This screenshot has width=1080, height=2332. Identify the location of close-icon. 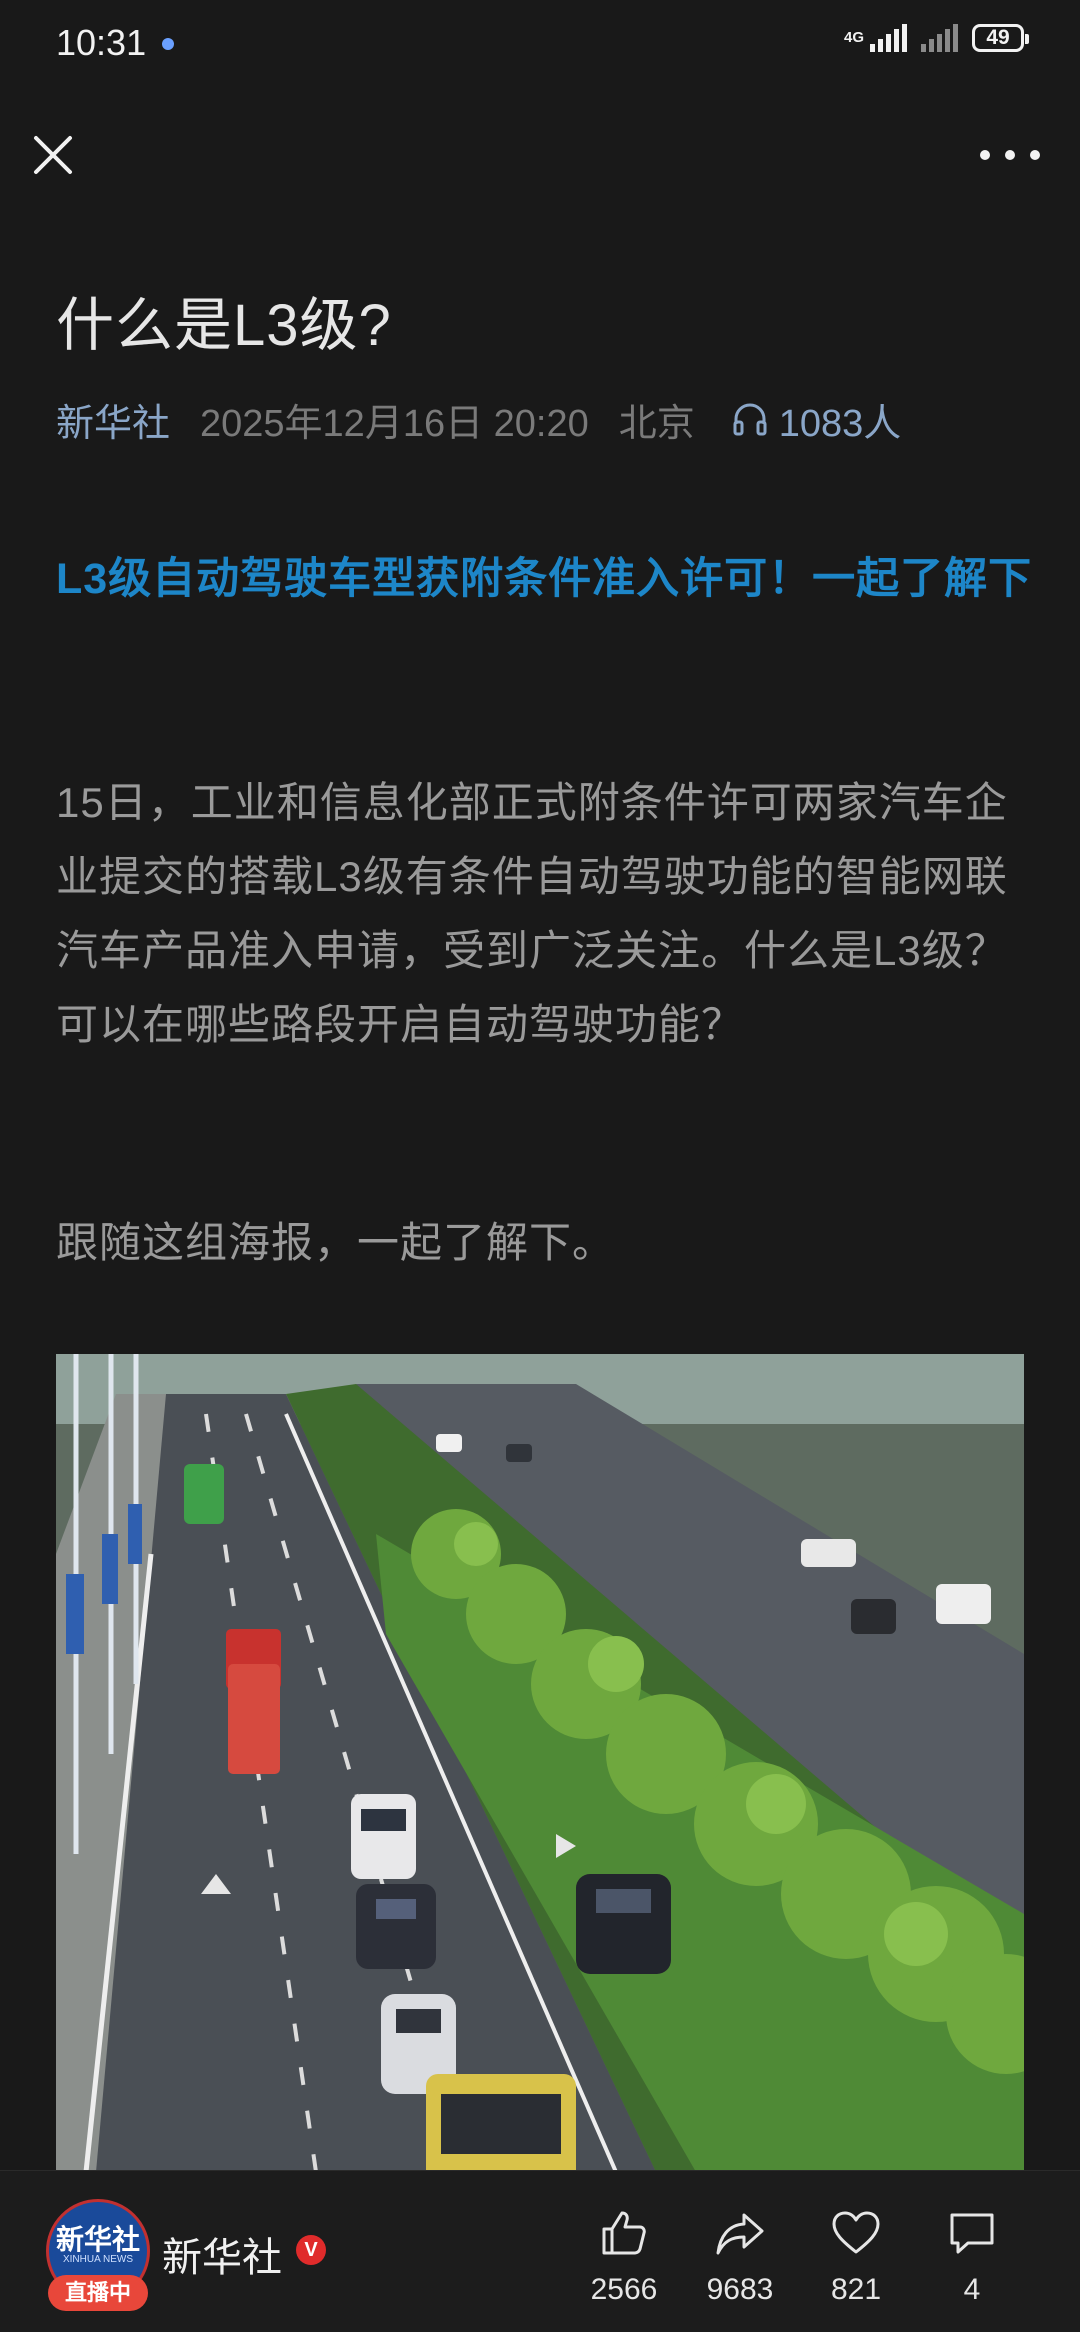
(53, 155).